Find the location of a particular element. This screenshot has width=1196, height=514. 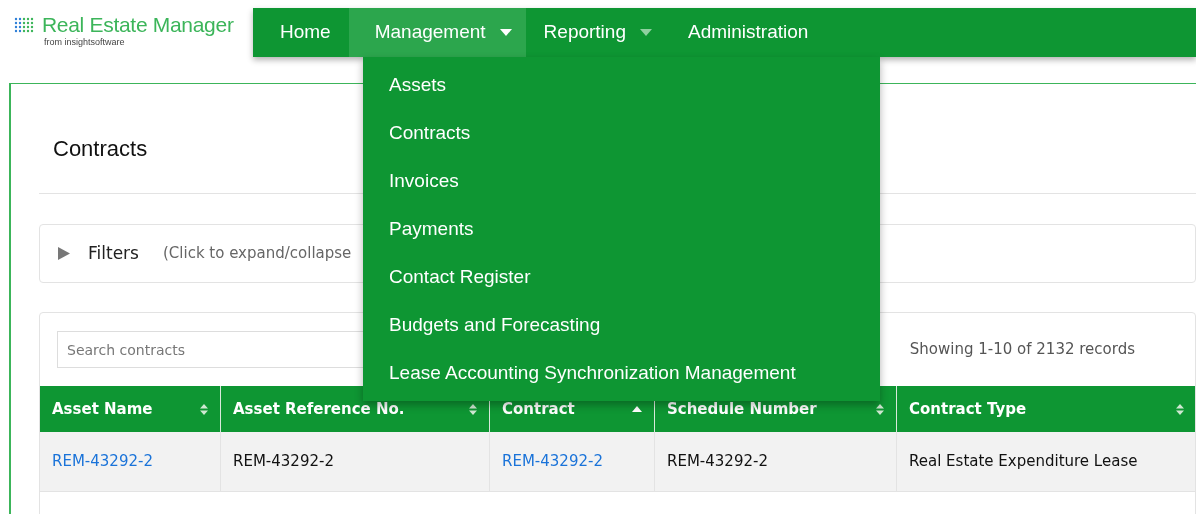

menu-item: Contracts is located at coordinates (621, 133).